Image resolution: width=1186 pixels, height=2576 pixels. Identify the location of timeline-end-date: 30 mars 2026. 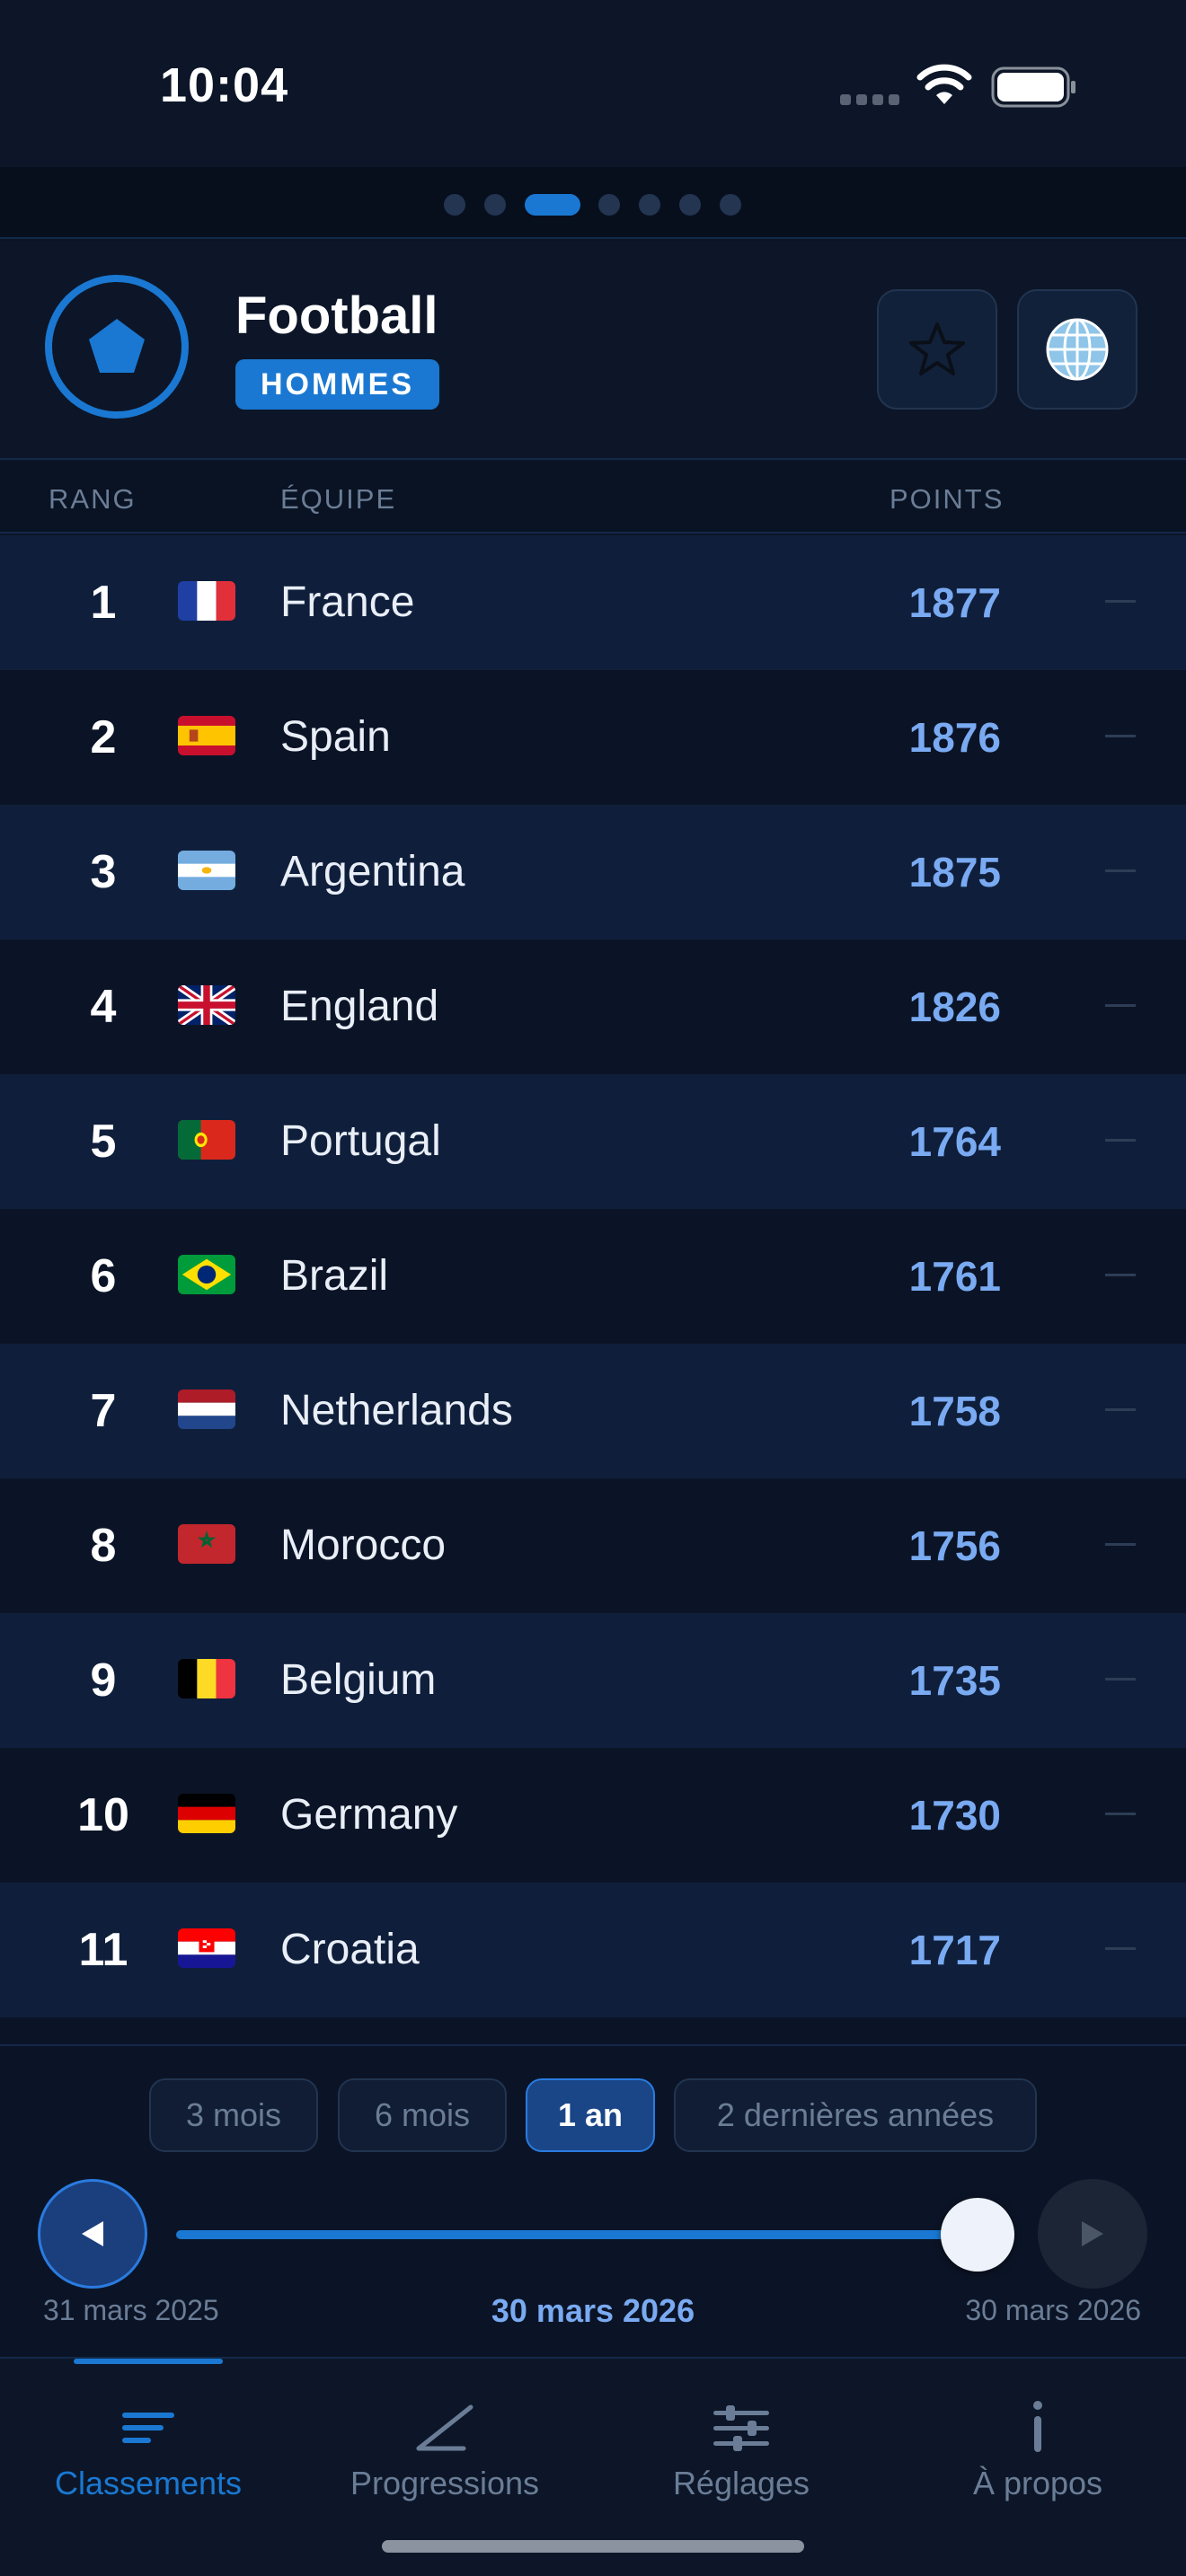
(1053, 2310).